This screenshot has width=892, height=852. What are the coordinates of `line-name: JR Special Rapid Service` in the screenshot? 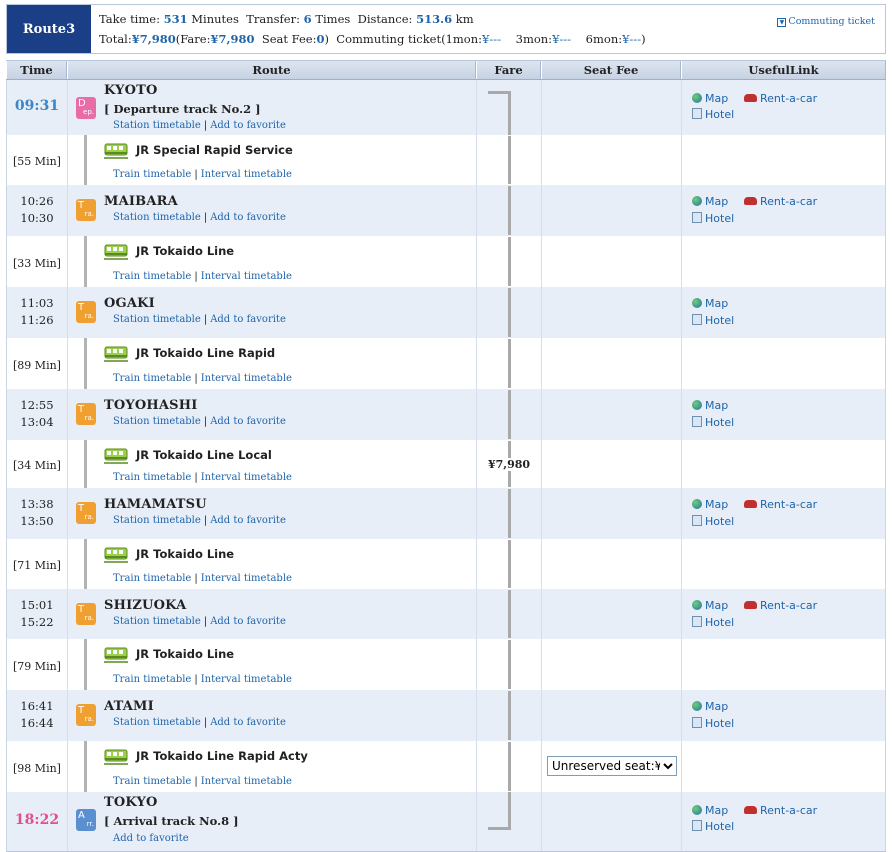 It's located at (214, 150).